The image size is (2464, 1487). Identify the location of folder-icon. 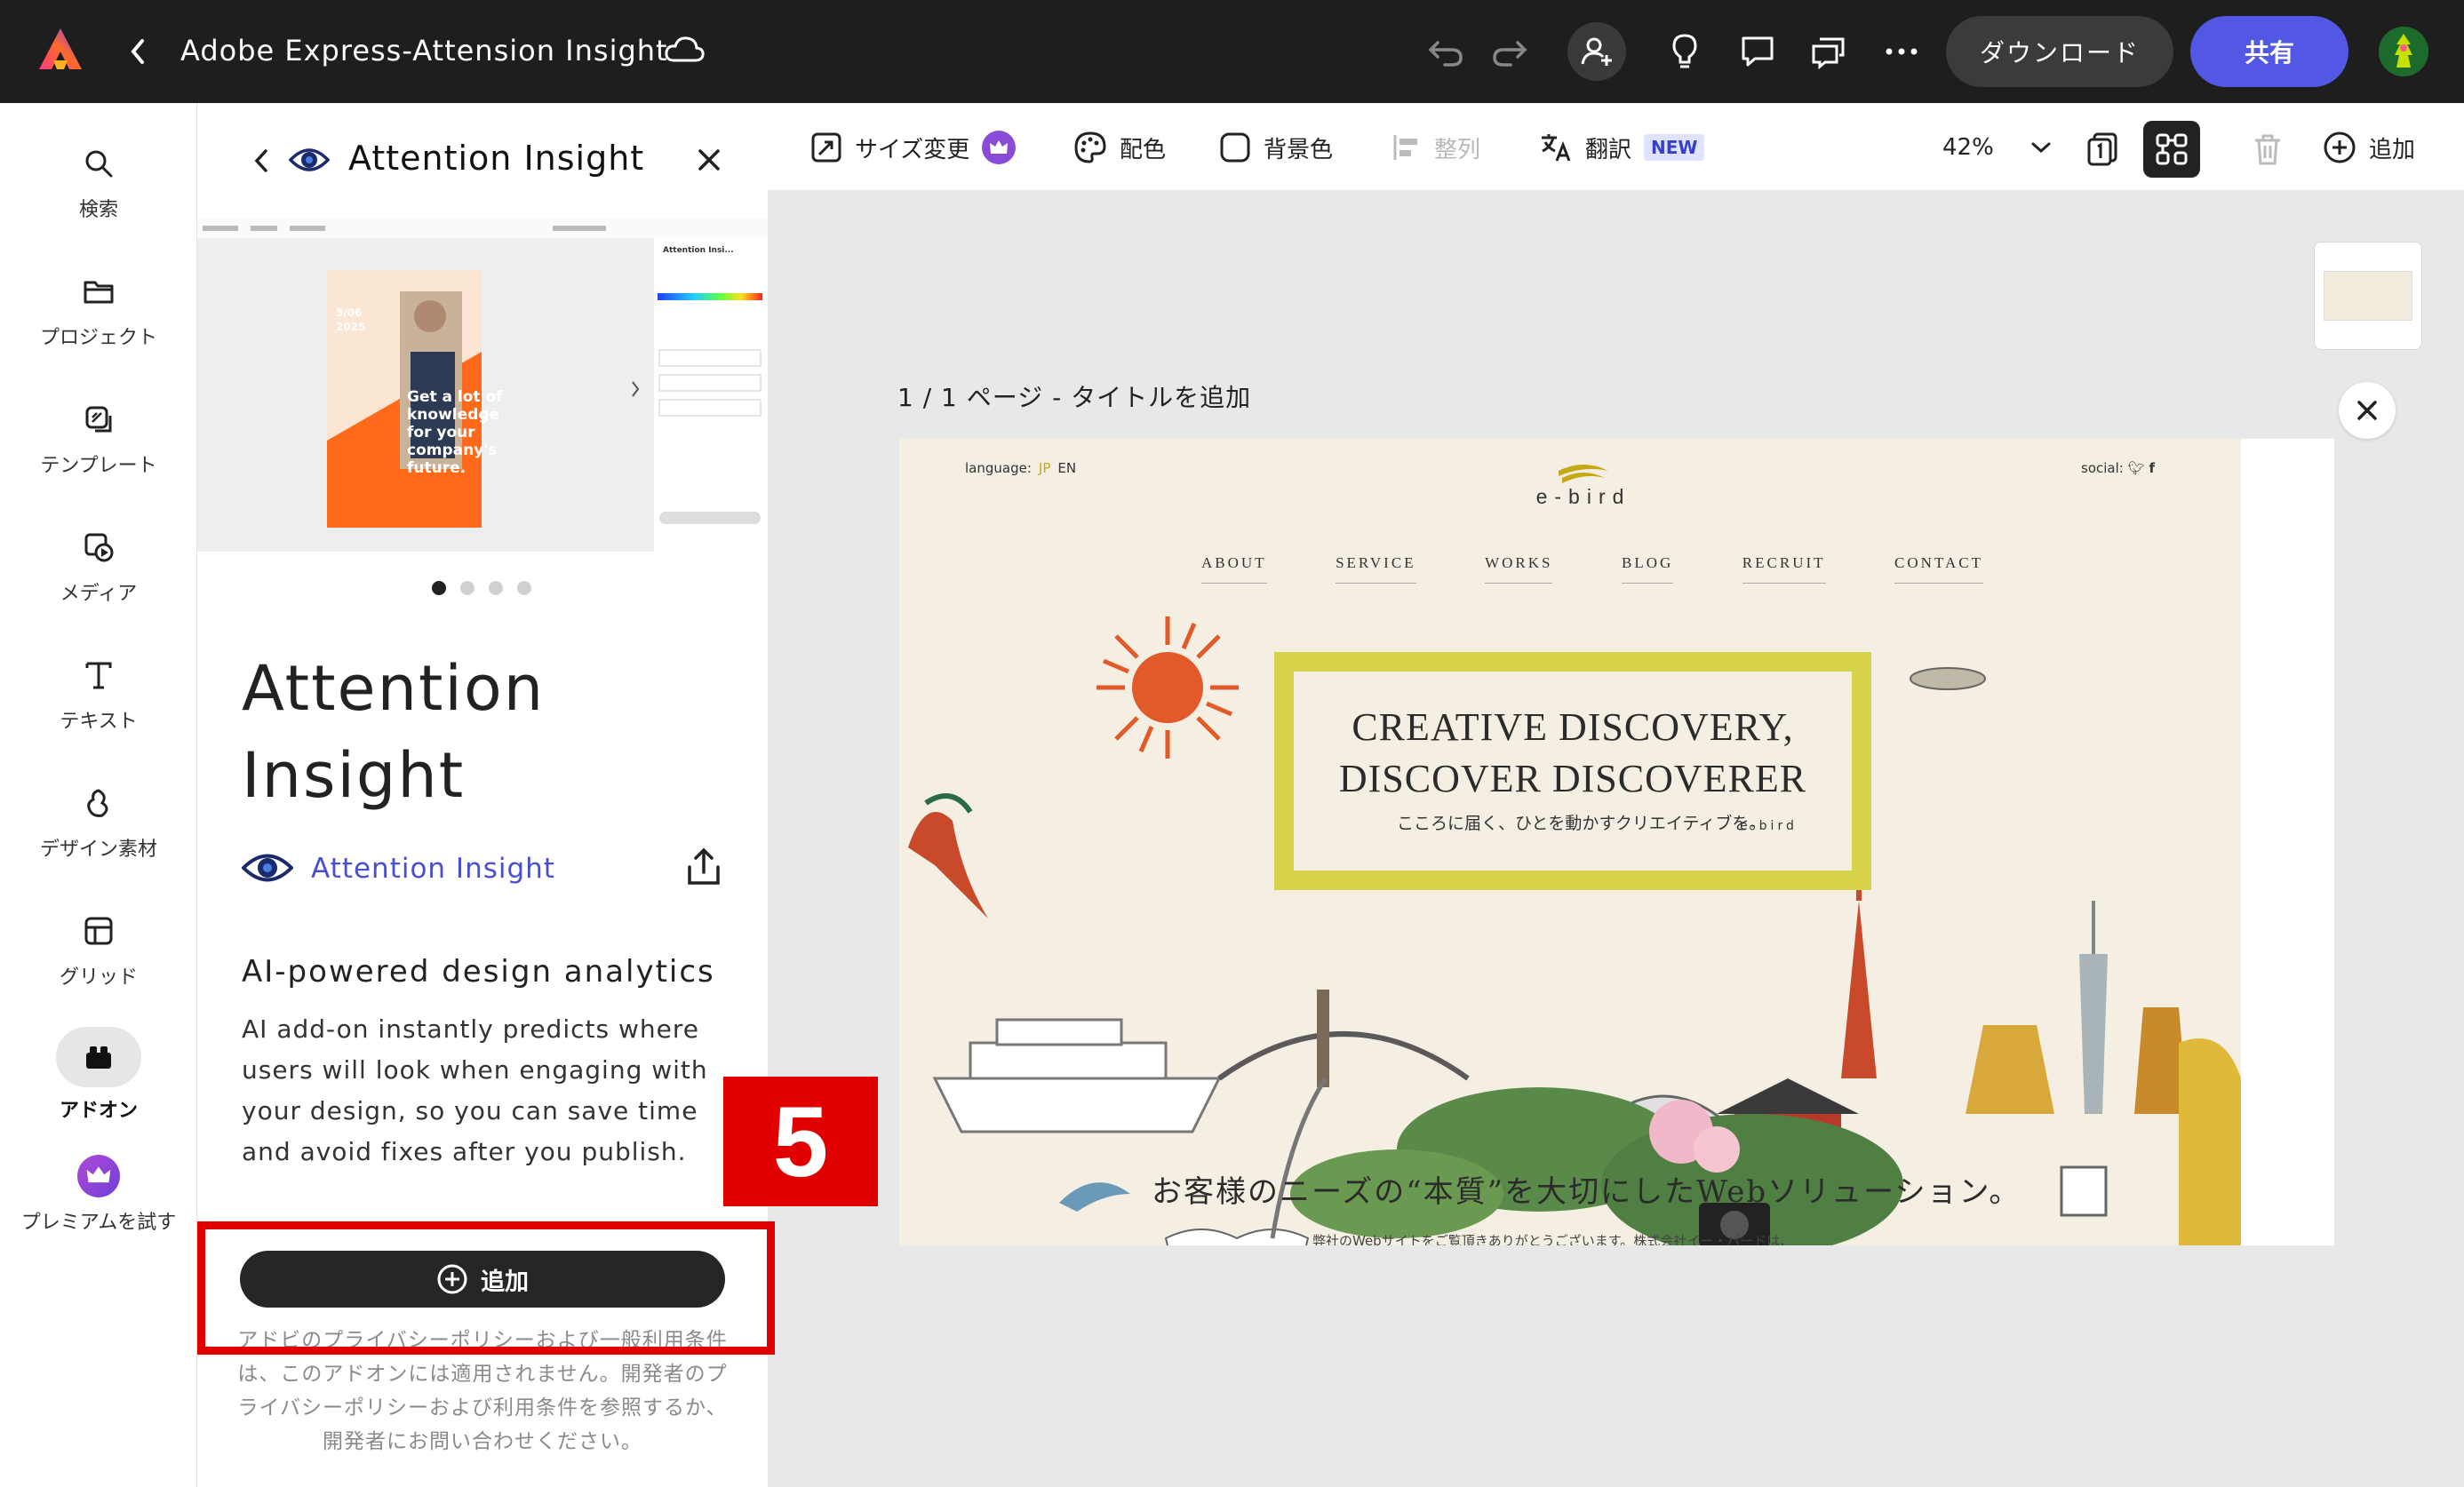
(98, 292).